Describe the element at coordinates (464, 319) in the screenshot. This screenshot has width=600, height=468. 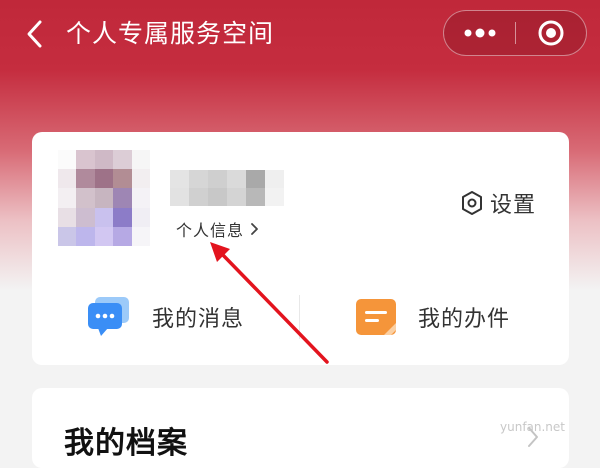
I see `my-tasks-label: 我的办件` at that location.